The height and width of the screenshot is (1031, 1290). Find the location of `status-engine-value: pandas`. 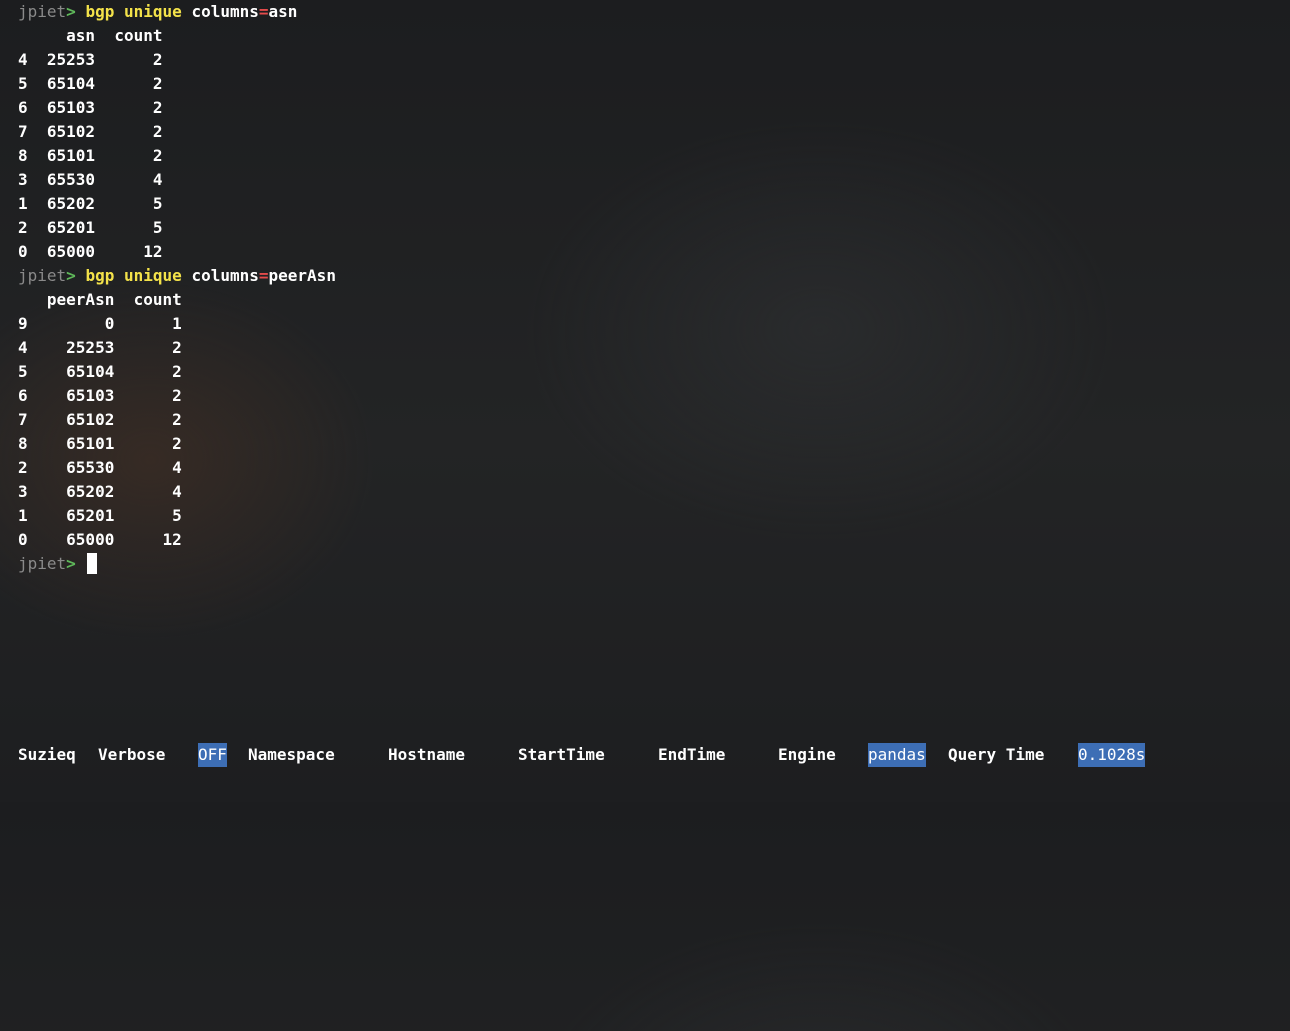

status-engine-value: pandas is located at coordinates (897, 755).